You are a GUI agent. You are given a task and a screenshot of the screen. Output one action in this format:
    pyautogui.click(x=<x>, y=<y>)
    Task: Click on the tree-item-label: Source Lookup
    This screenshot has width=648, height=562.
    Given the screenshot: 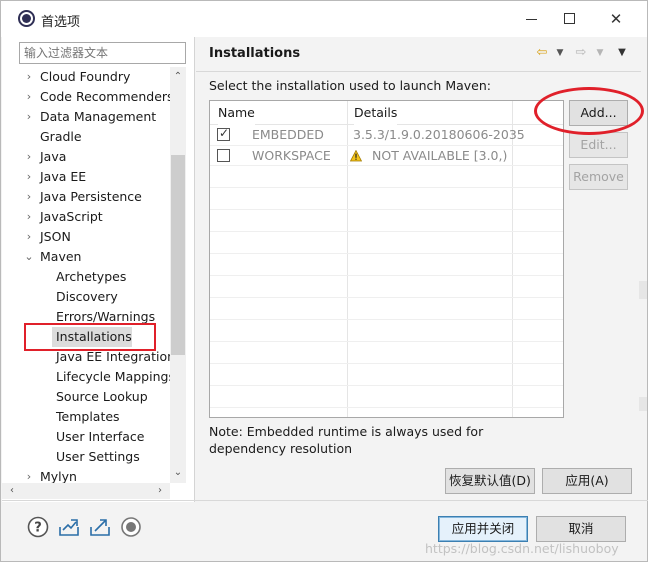 What is the action you would take?
    pyautogui.click(x=102, y=396)
    